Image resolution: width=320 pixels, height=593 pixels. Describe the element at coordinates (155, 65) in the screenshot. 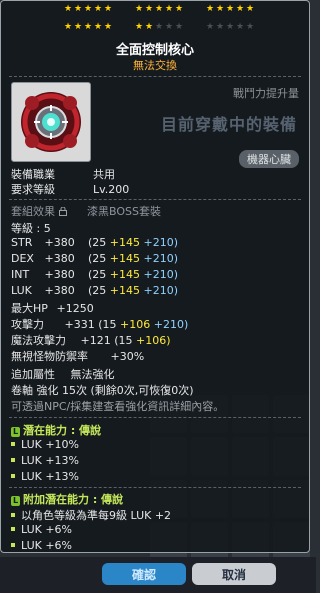

I see `trade-status: 無法交換` at that location.